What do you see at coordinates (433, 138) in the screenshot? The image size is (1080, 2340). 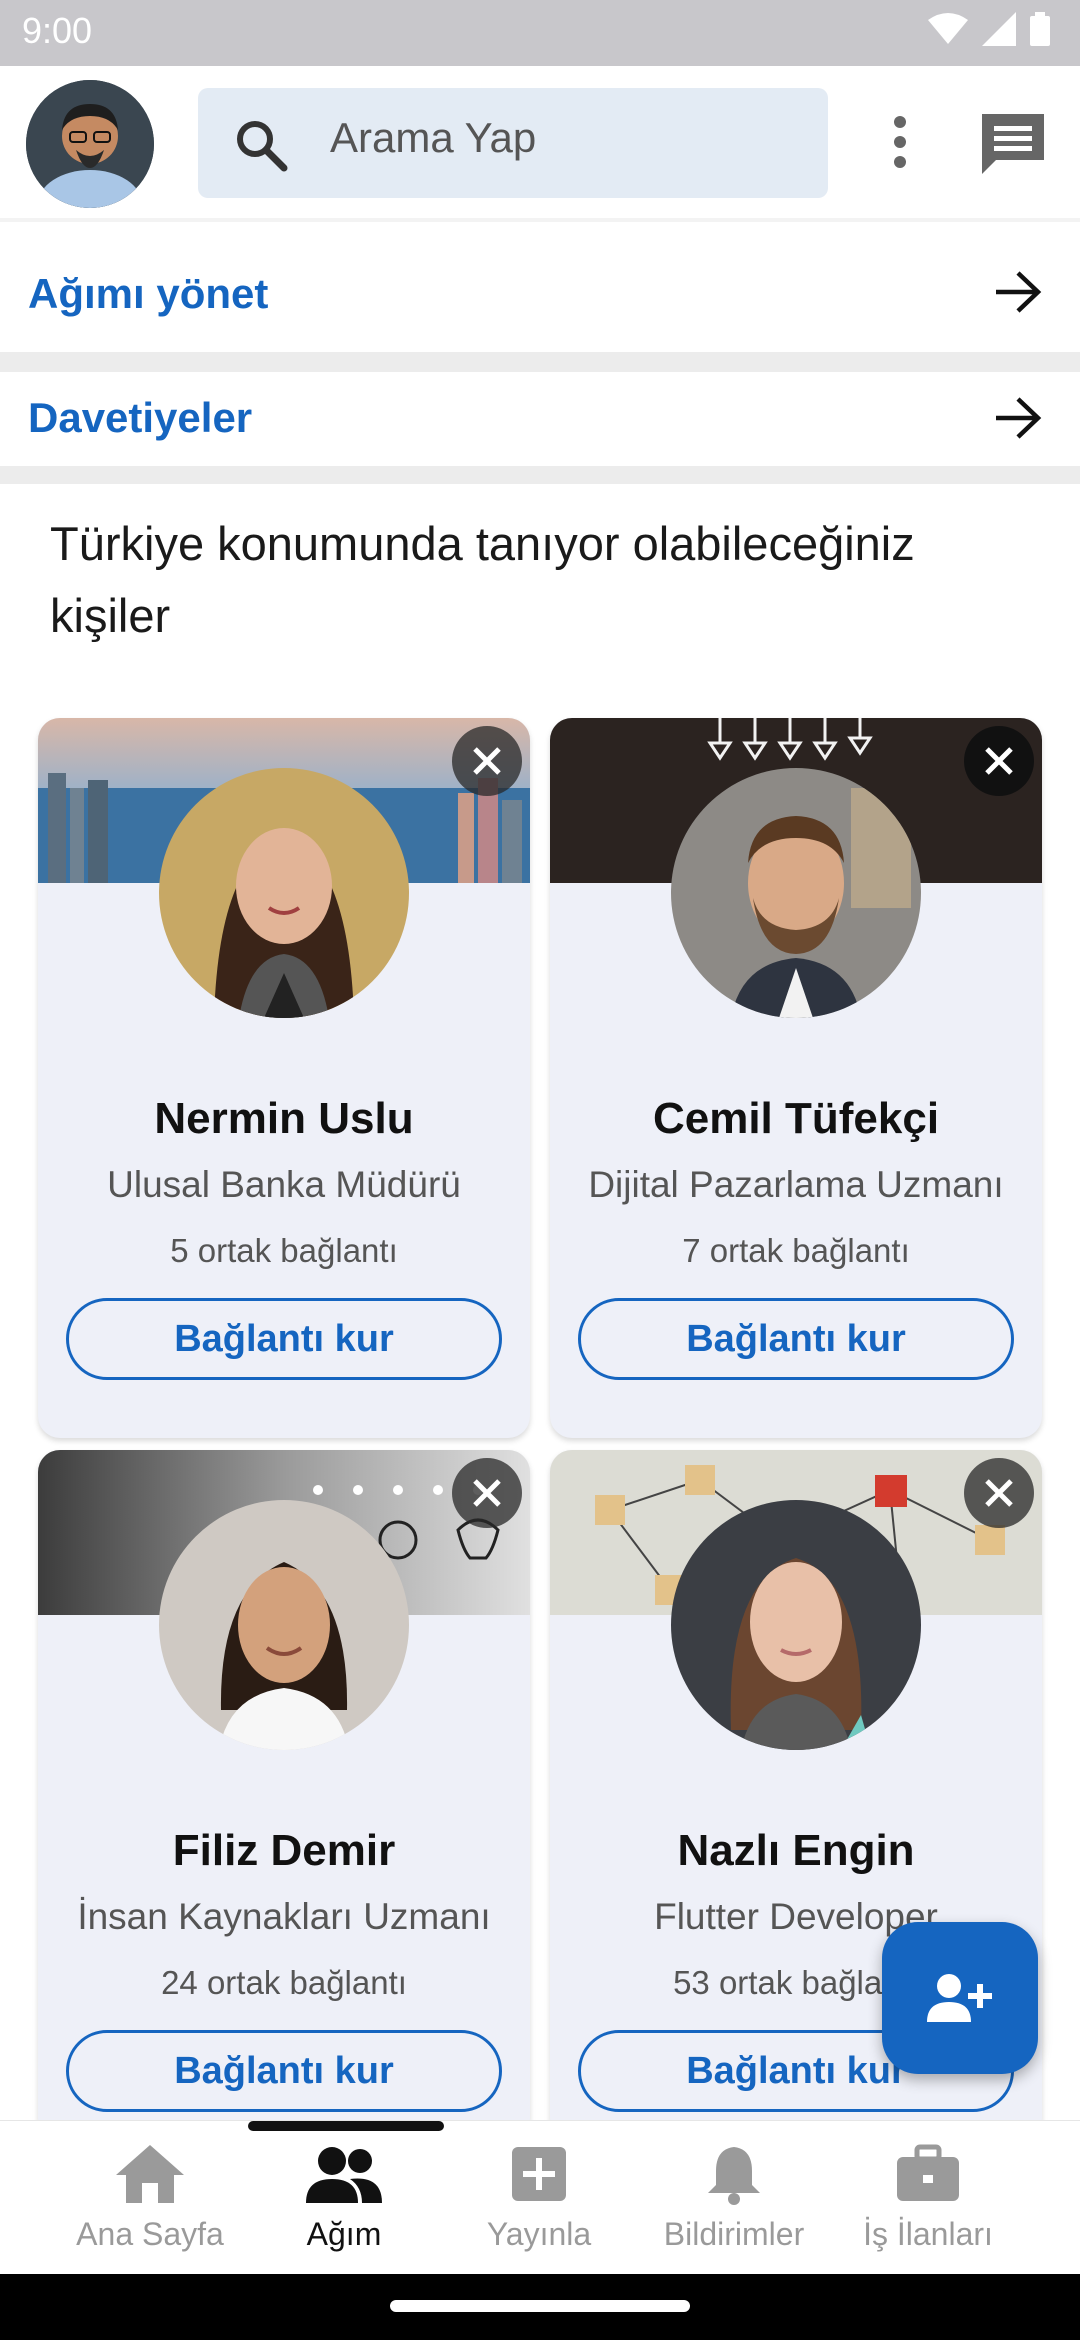 I see `search-input: Arama Yap` at bounding box center [433, 138].